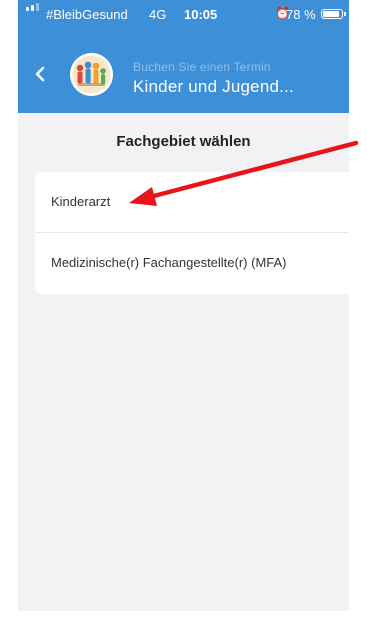 Image resolution: width=367 pixels, height=628 pixels. What do you see at coordinates (169, 262) in the screenshot?
I see `list-item-label: Medizinische(r) Fachangestellte(r) (MFA)` at bounding box center [169, 262].